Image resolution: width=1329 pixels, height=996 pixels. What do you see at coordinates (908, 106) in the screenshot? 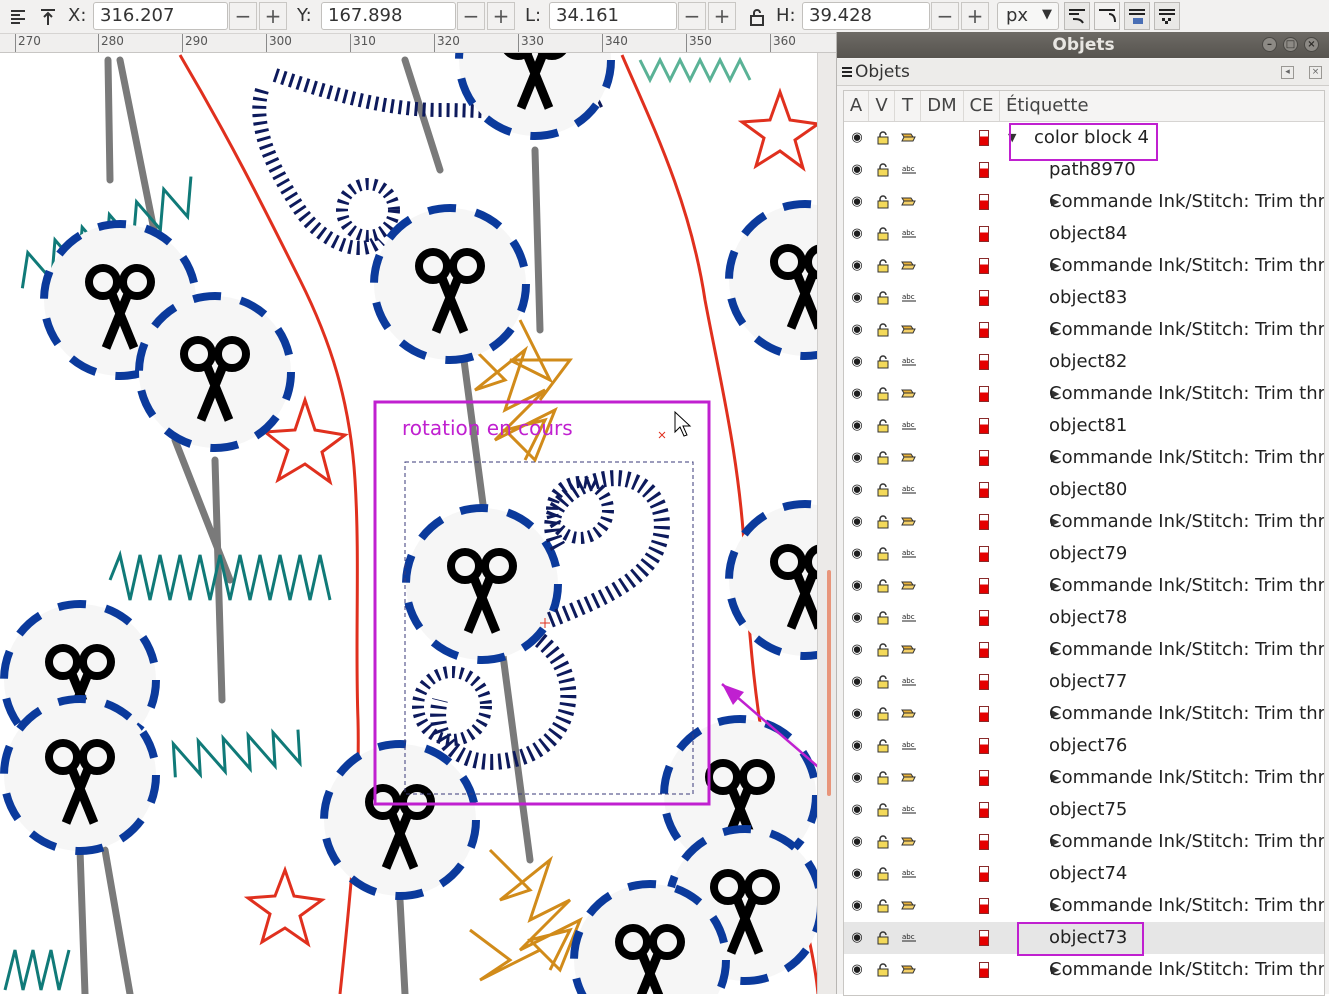
I see `column-header-t: T` at bounding box center [908, 106].